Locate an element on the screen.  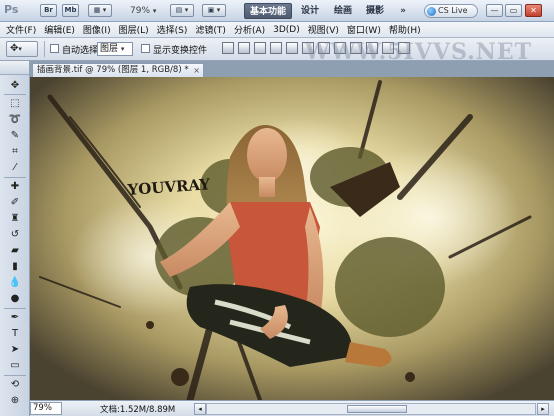
menu-help: 帮助(H) is located at coordinates (405, 29).